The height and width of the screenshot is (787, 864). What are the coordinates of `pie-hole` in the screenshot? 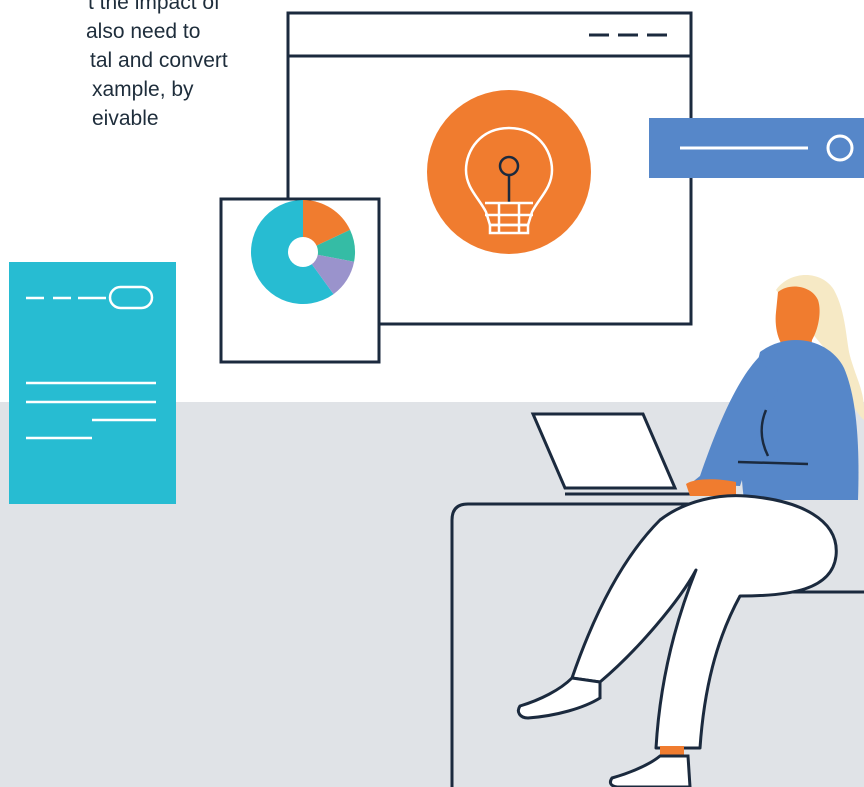 It's located at (303, 252).